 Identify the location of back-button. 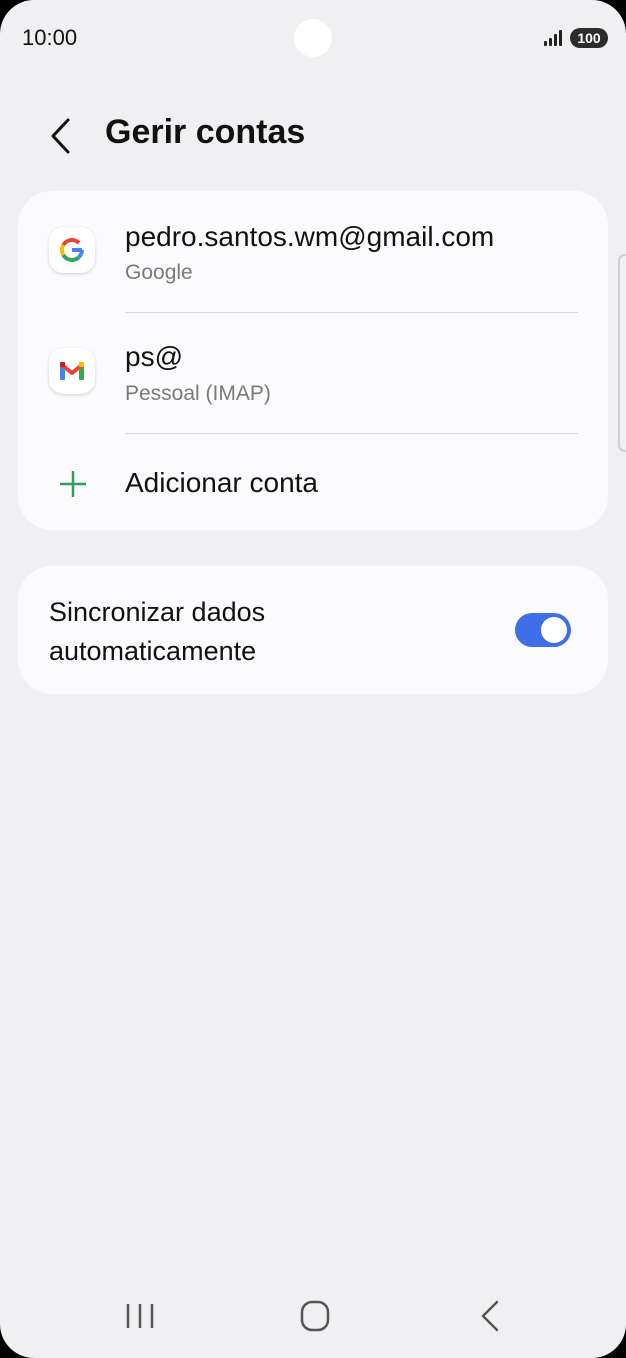
(62, 136).